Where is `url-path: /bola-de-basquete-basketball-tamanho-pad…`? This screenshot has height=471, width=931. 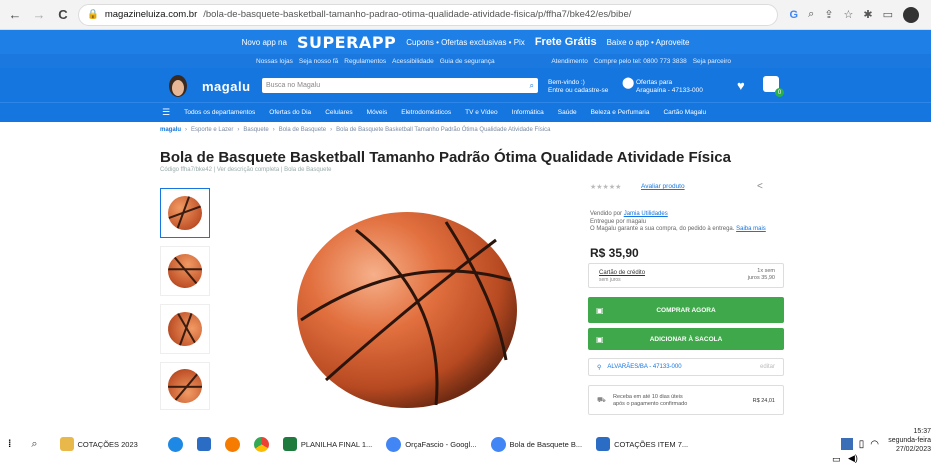 url-path: /bola-de-basquete-basketball-tamanho-pad… is located at coordinates (417, 14).